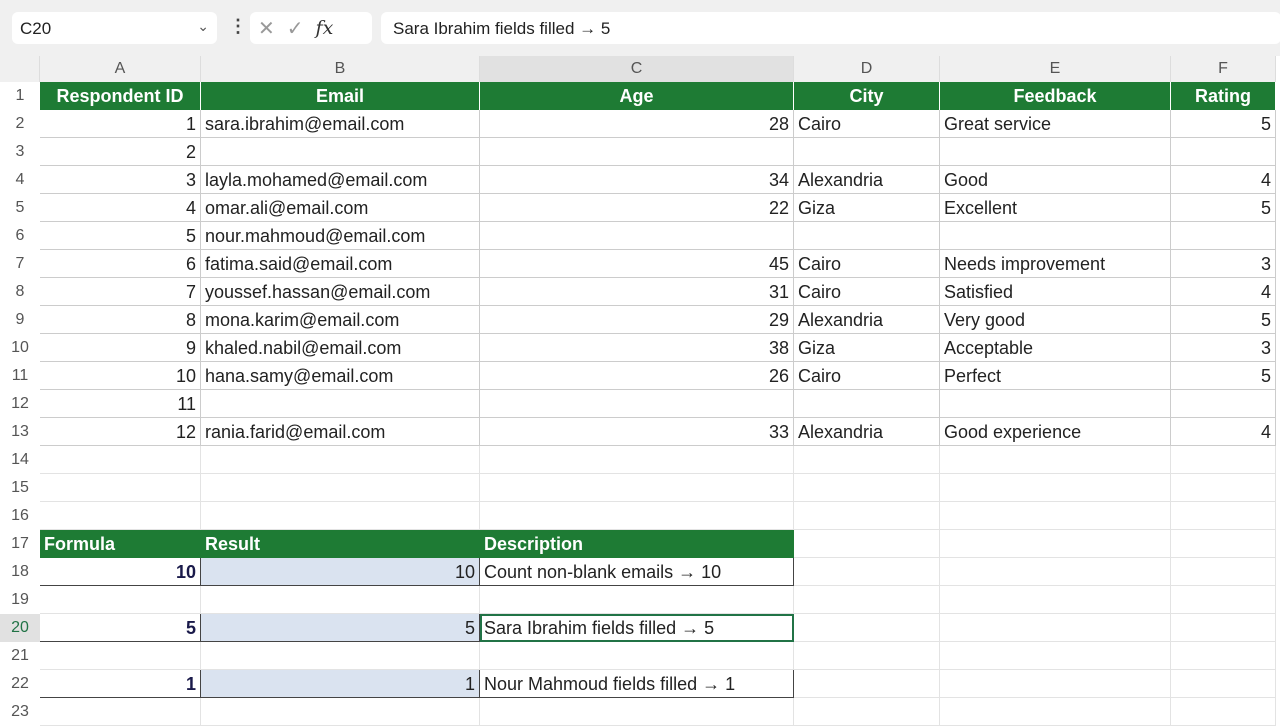 The width and height of the screenshot is (1280, 726). Describe the element at coordinates (20, 656) in the screenshot. I see `row-header-21: 21` at that location.